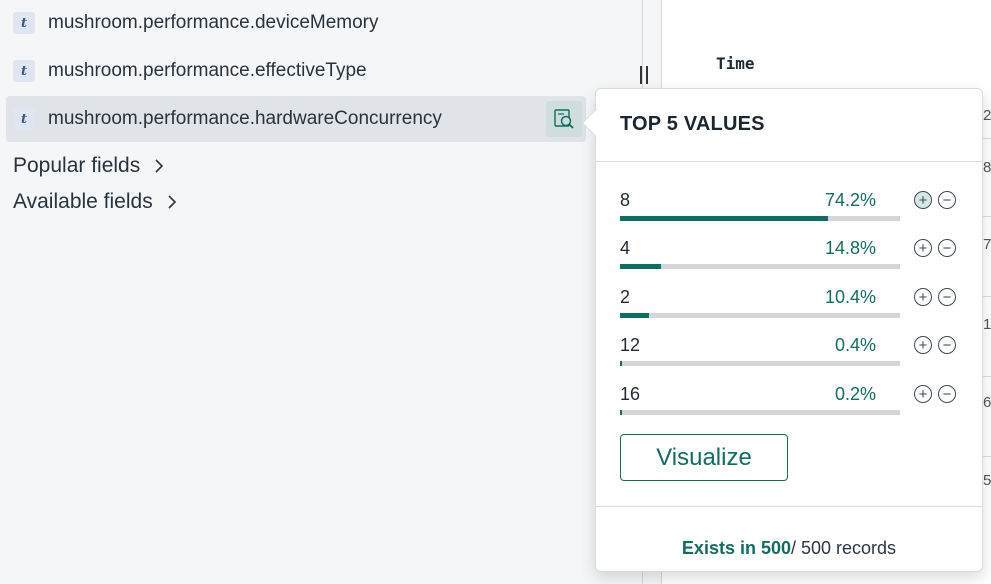 The width and height of the screenshot is (991, 584). I want to click on show-details-button, so click(564, 119).